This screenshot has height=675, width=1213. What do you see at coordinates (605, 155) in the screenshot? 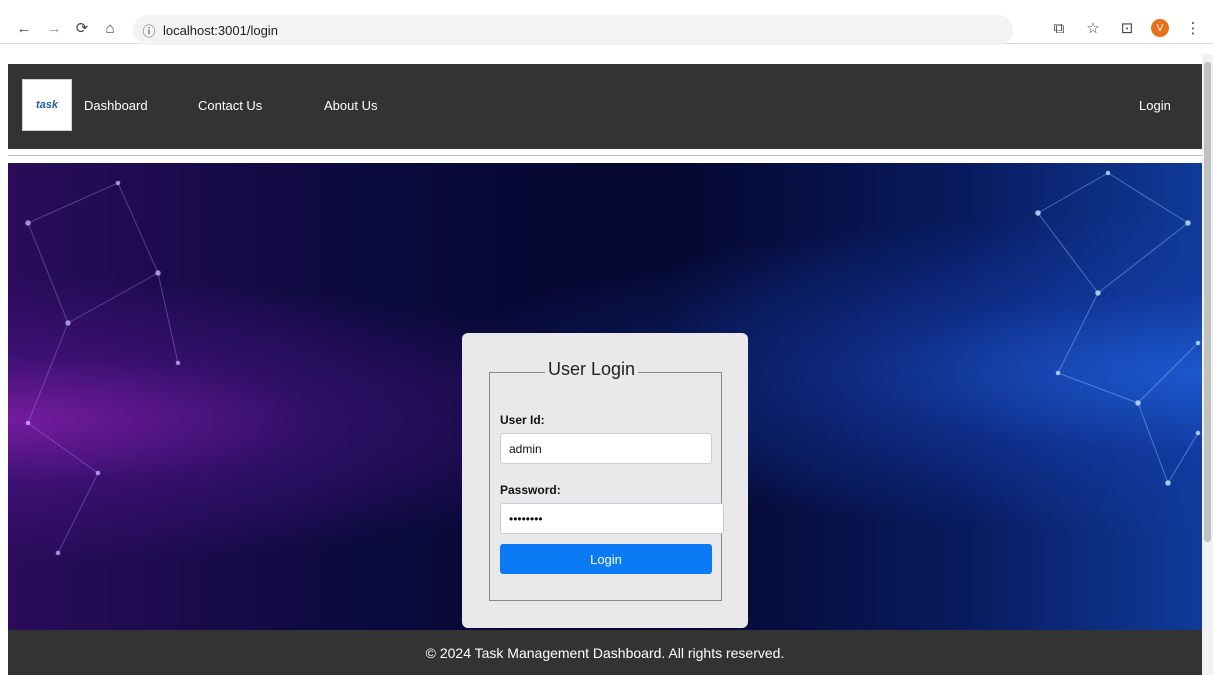
I see `header-divider` at bounding box center [605, 155].